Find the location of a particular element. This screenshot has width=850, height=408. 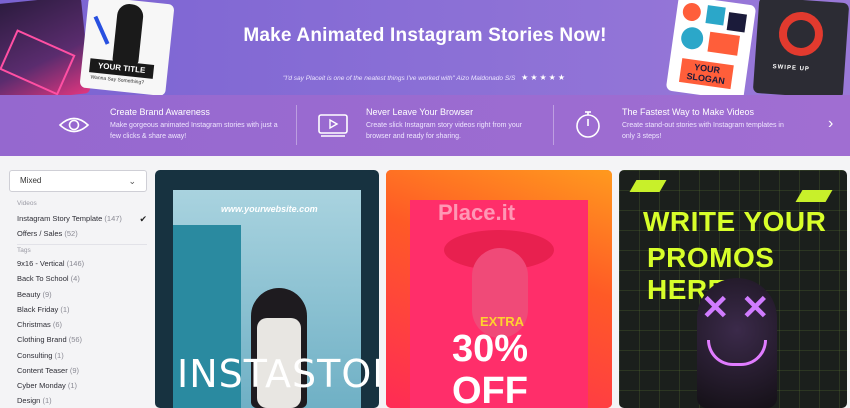

feature-title: Never Leave Your Browser is located at coordinates (420, 112).